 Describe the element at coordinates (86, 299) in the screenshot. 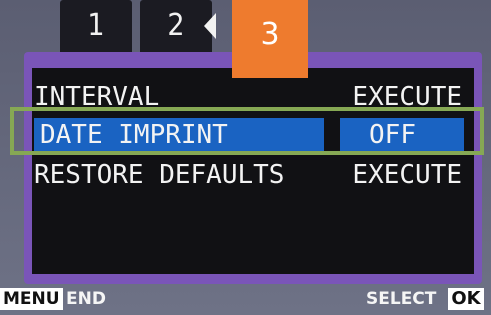

I see `end-label: END` at that location.